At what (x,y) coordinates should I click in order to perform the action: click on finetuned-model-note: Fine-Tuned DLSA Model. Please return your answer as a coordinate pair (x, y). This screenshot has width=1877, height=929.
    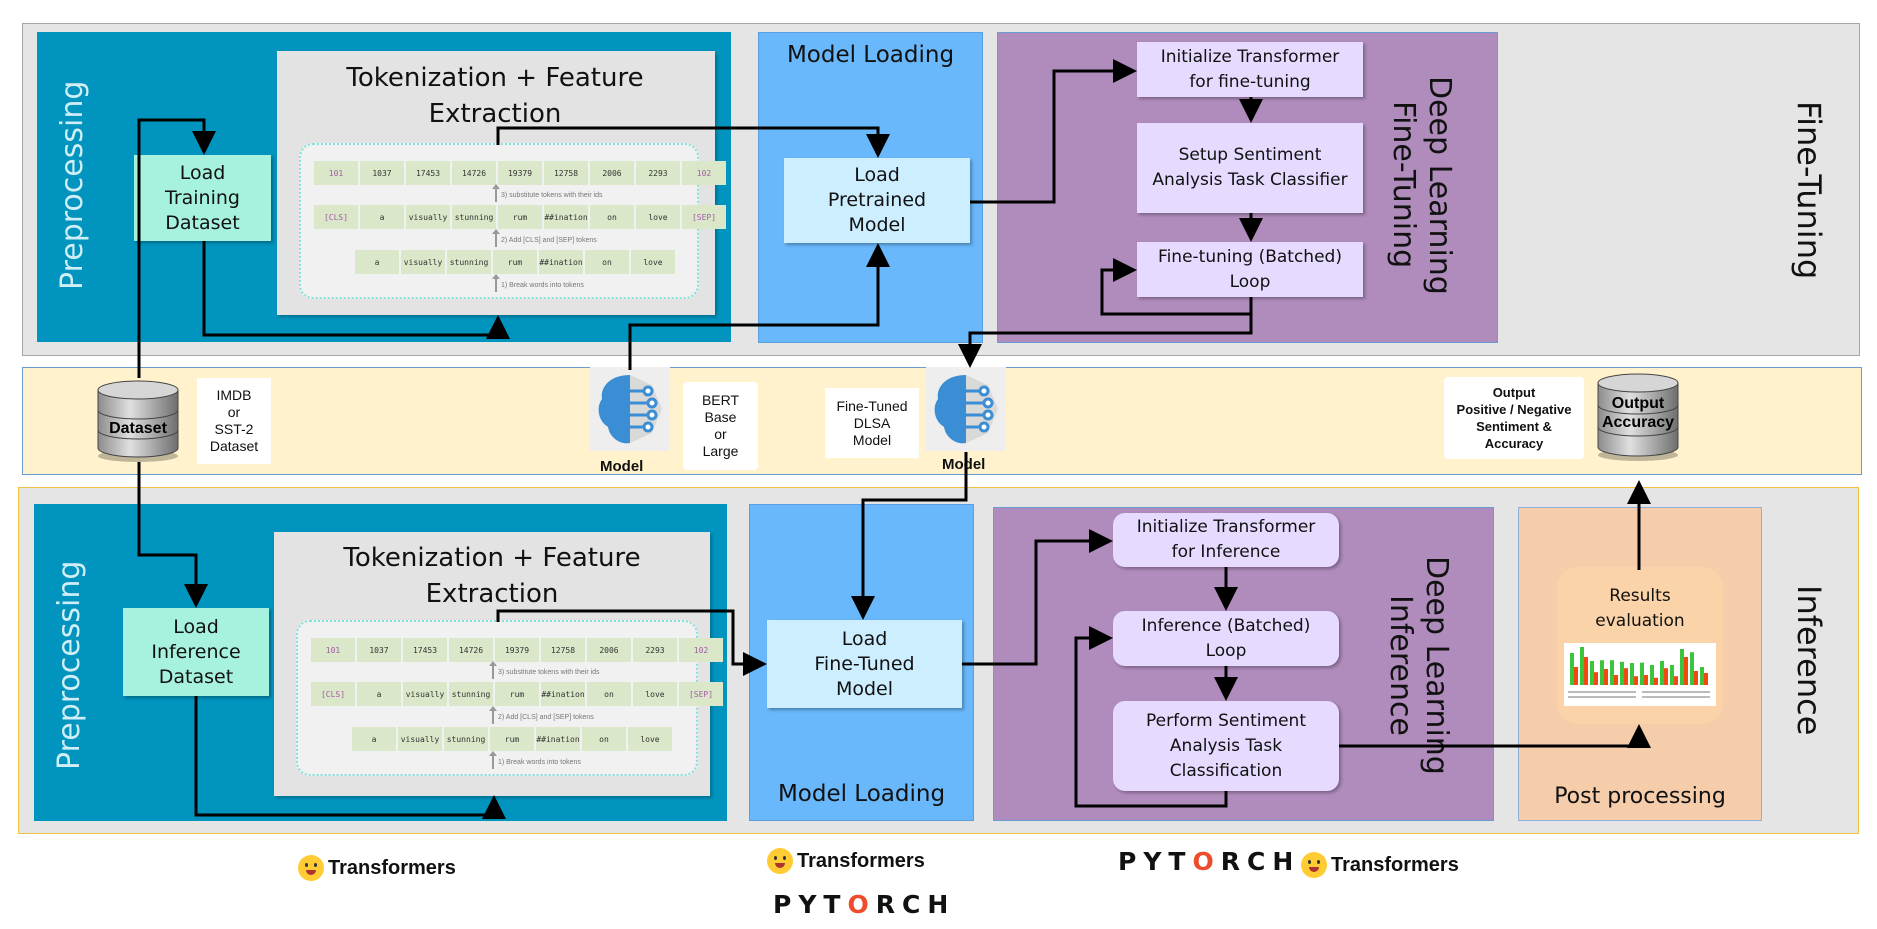
    Looking at the image, I should click on (872, 423).